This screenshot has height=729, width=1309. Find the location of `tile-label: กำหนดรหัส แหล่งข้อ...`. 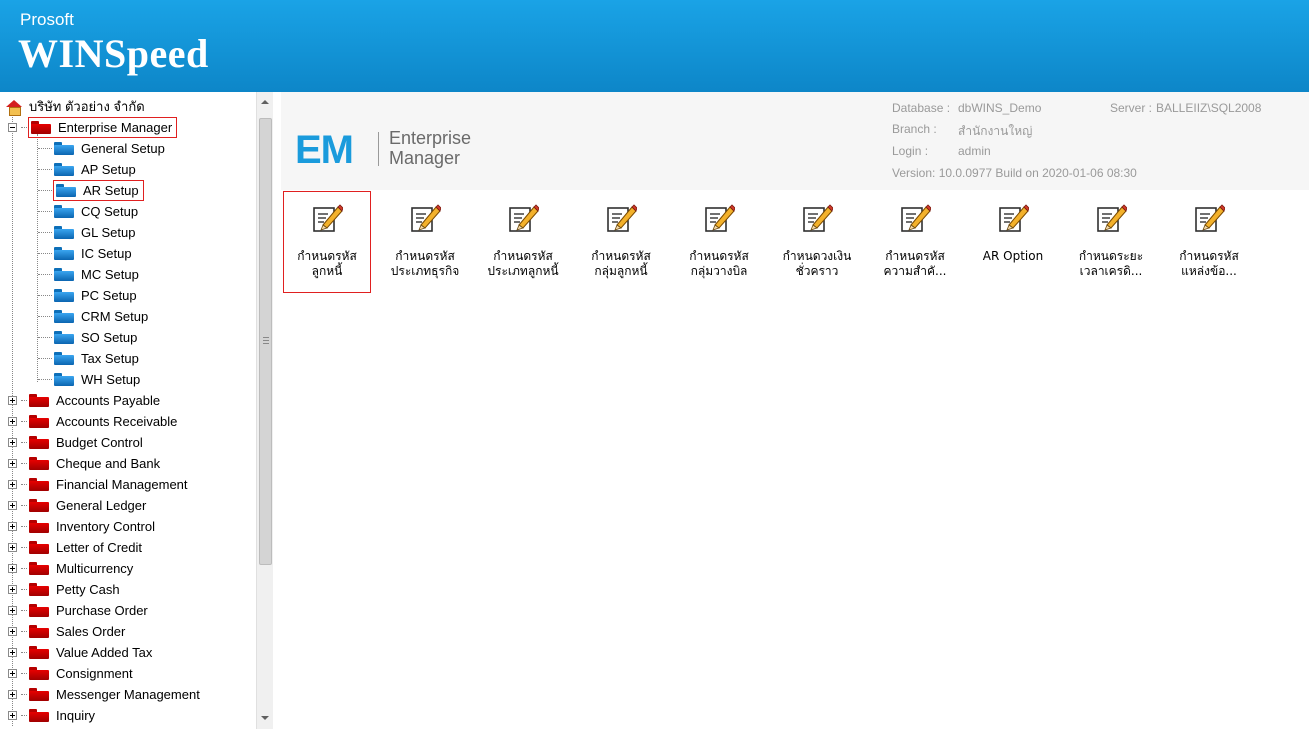

tile-label: กำหนดรหัส แหล่งข้อ... is located at coordinates (1209, 264).